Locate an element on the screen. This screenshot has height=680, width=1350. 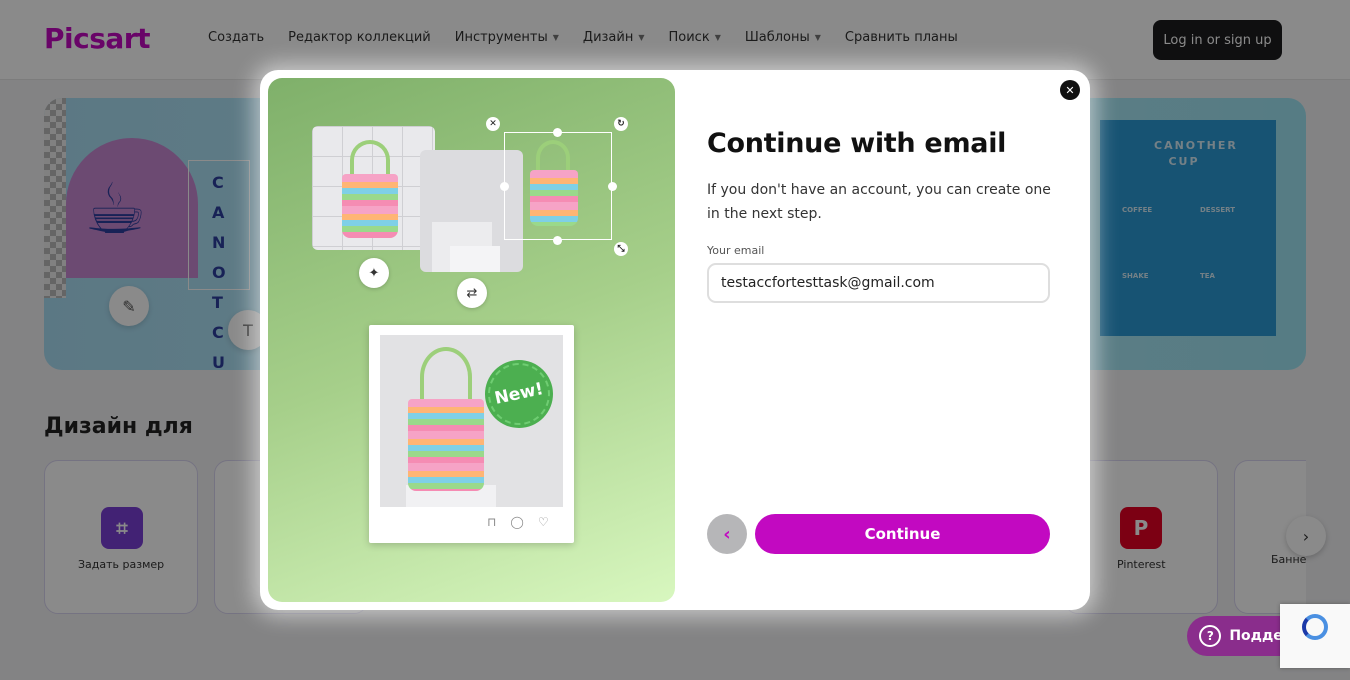
heart-icon: ♡ is located at coordinates (543, 522).